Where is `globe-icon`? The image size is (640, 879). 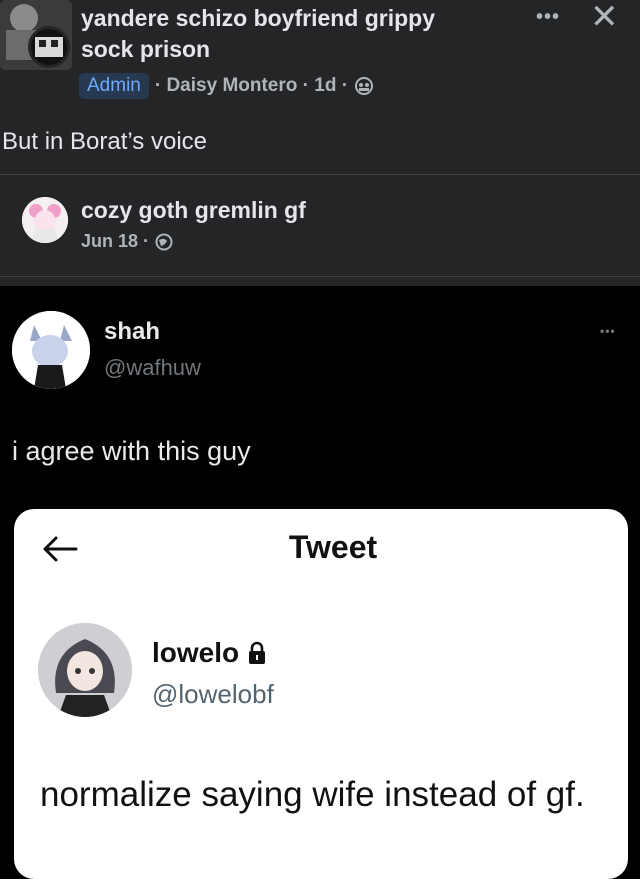
globe-icon is located at coordinates (164, 241).